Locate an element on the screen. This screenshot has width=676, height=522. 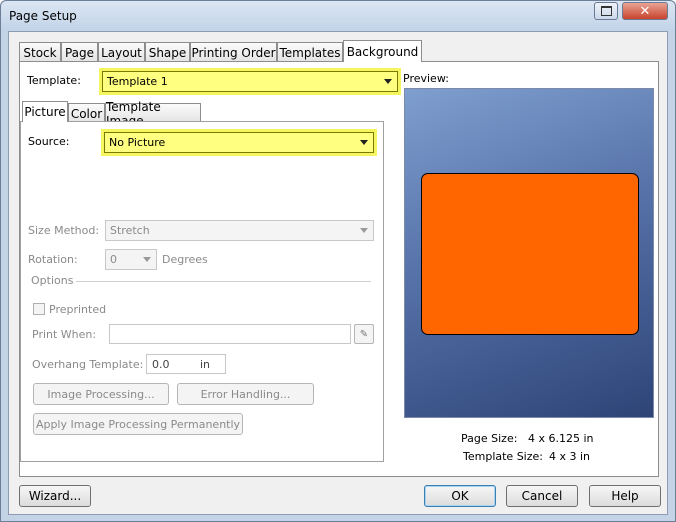
print-when-label: Print When: is located at coordinates (64, 334).